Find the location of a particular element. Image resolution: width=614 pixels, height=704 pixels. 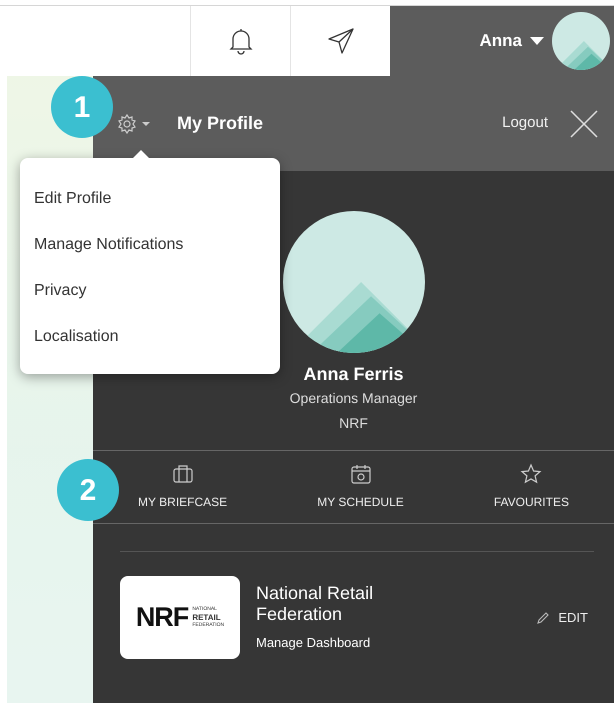

caret-icon is located at coordinates (537, 41).